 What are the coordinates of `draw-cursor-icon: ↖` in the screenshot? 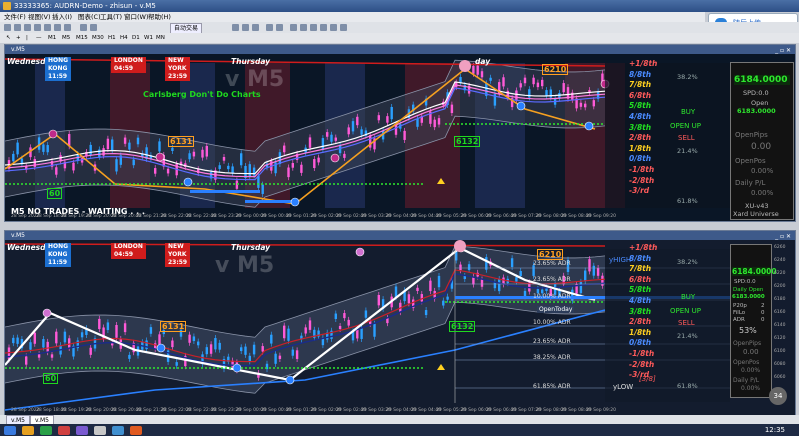 It's located at (8, 38).